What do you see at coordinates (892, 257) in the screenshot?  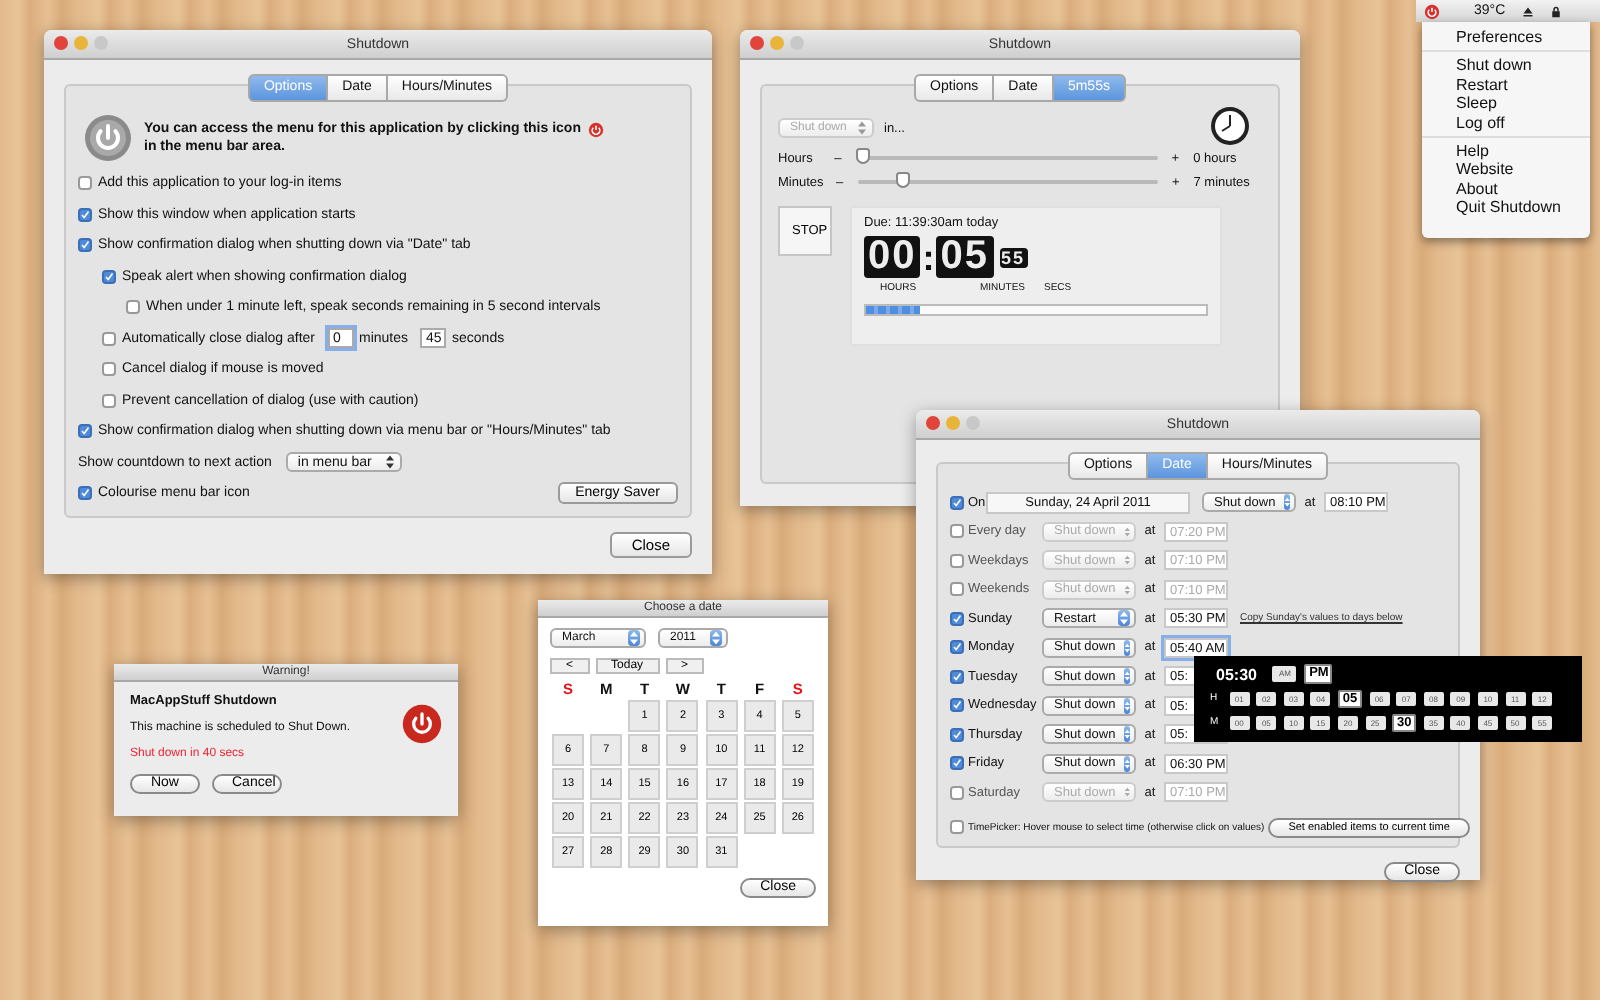 I see `hours-digits: 00` at bounding box center [892, 257].